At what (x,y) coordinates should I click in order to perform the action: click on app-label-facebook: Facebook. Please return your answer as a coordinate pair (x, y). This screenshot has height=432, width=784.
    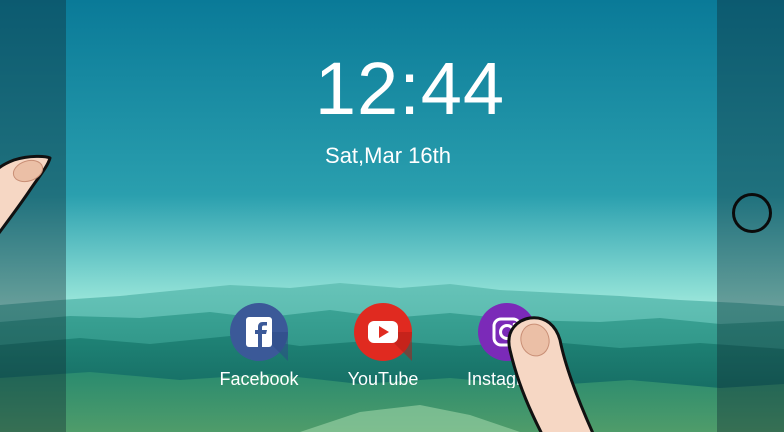
    Looking at the image, I should click on (259, 379).